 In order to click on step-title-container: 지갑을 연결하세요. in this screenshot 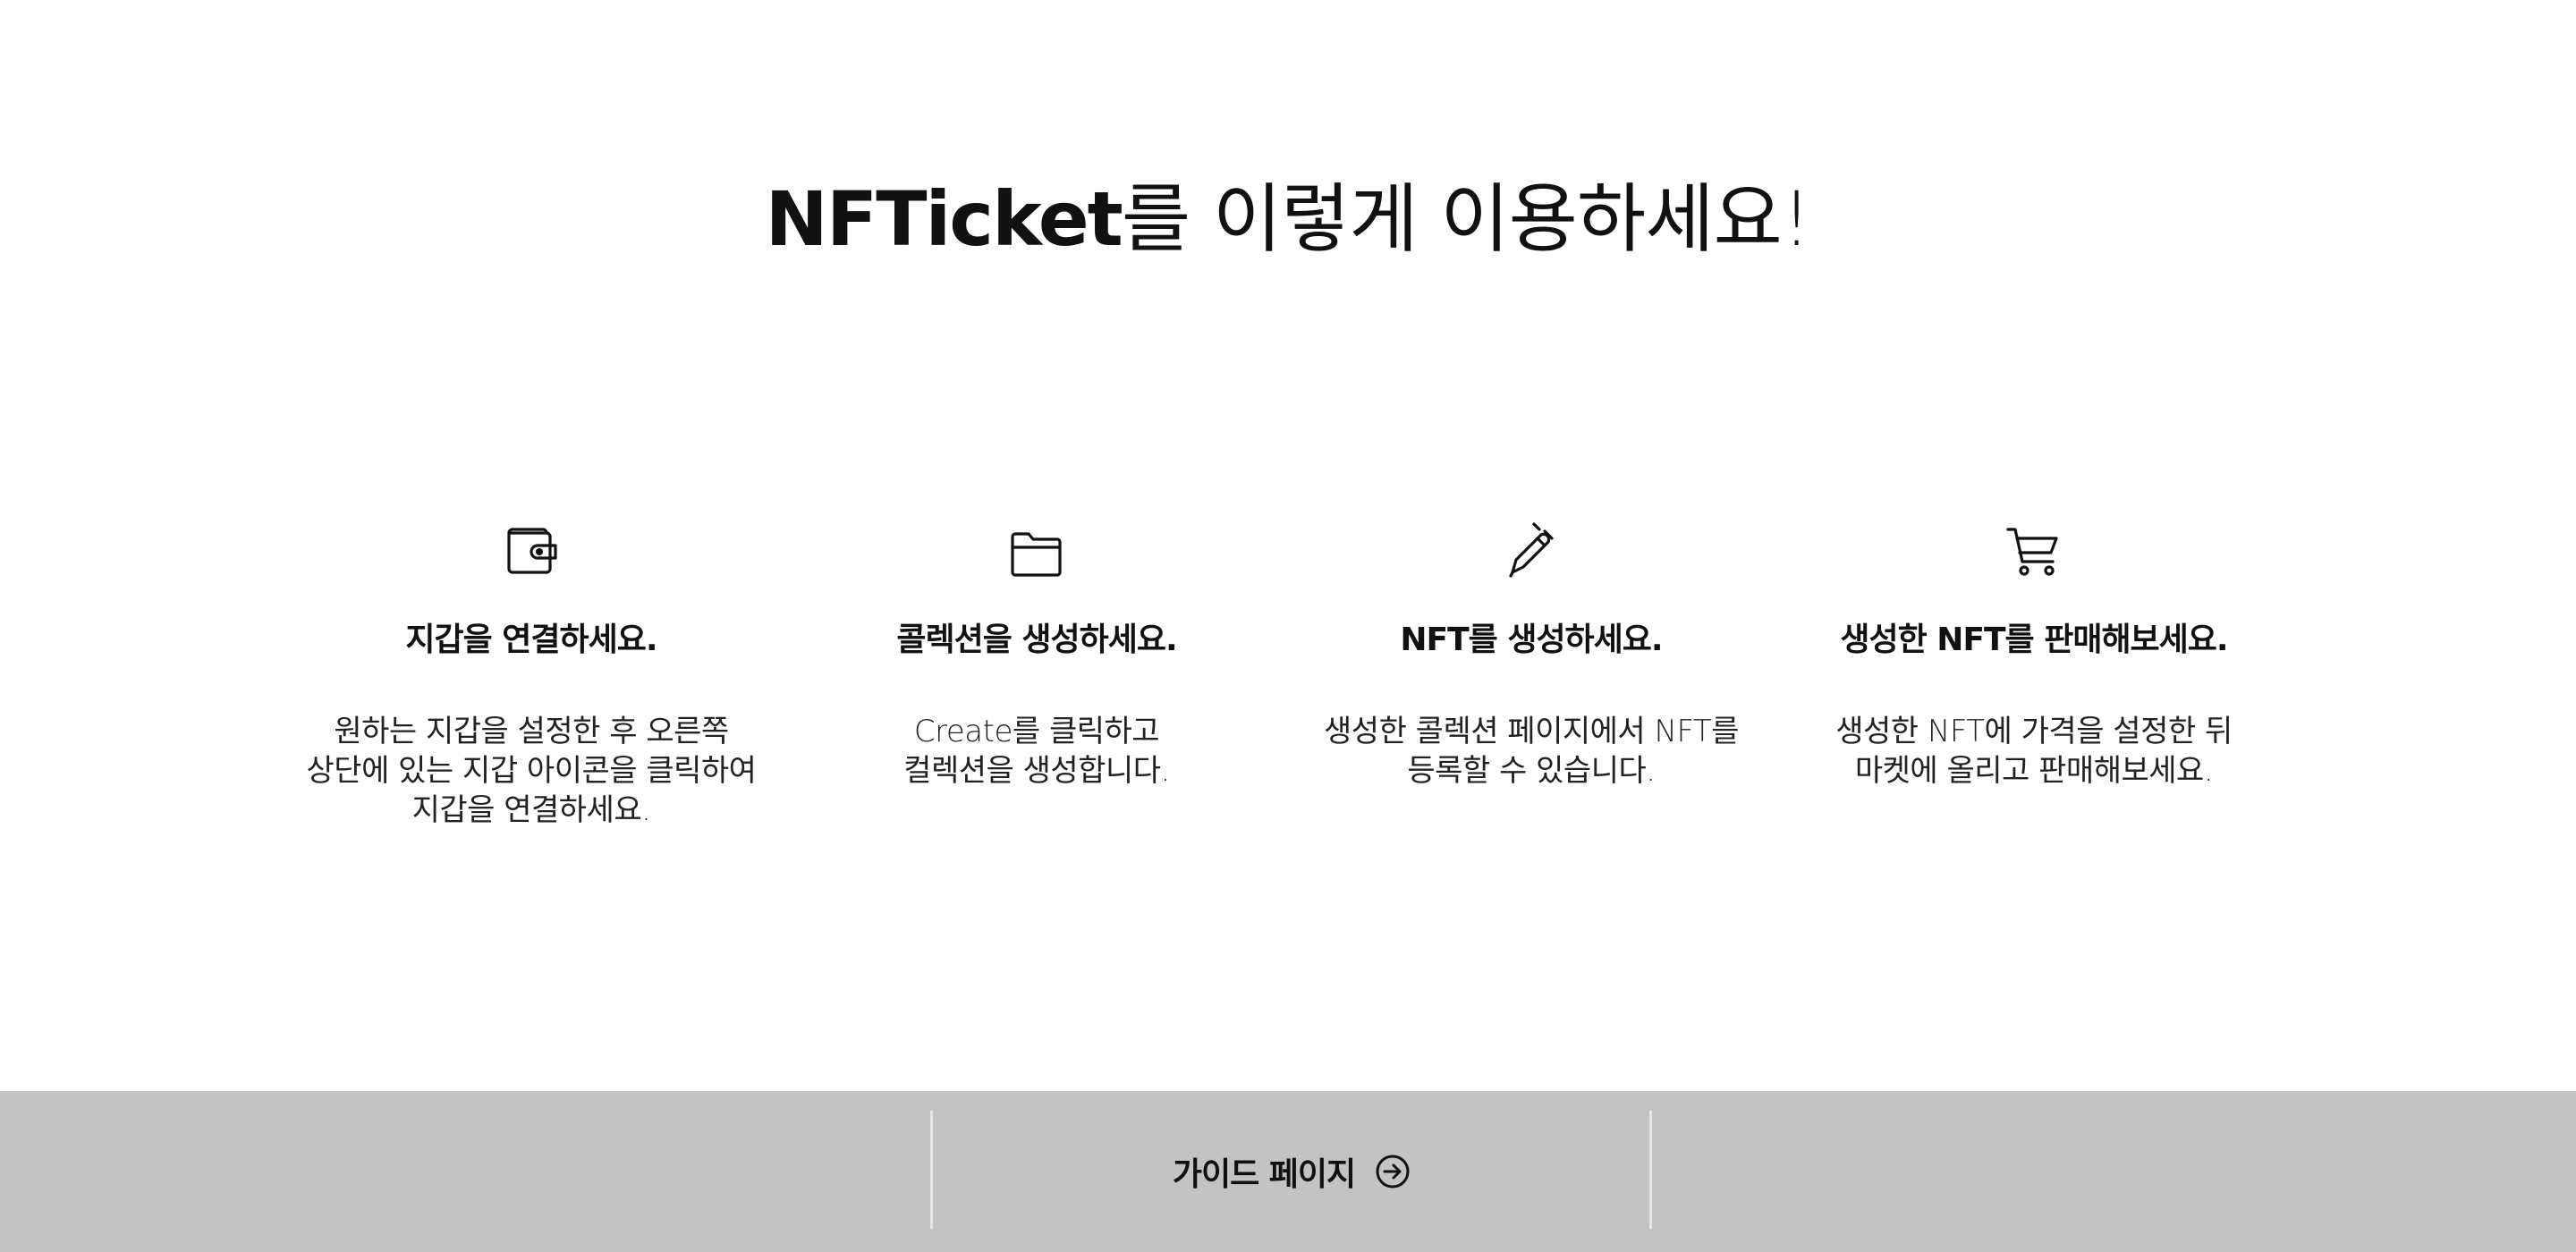, I will do `click(531, 640)`.